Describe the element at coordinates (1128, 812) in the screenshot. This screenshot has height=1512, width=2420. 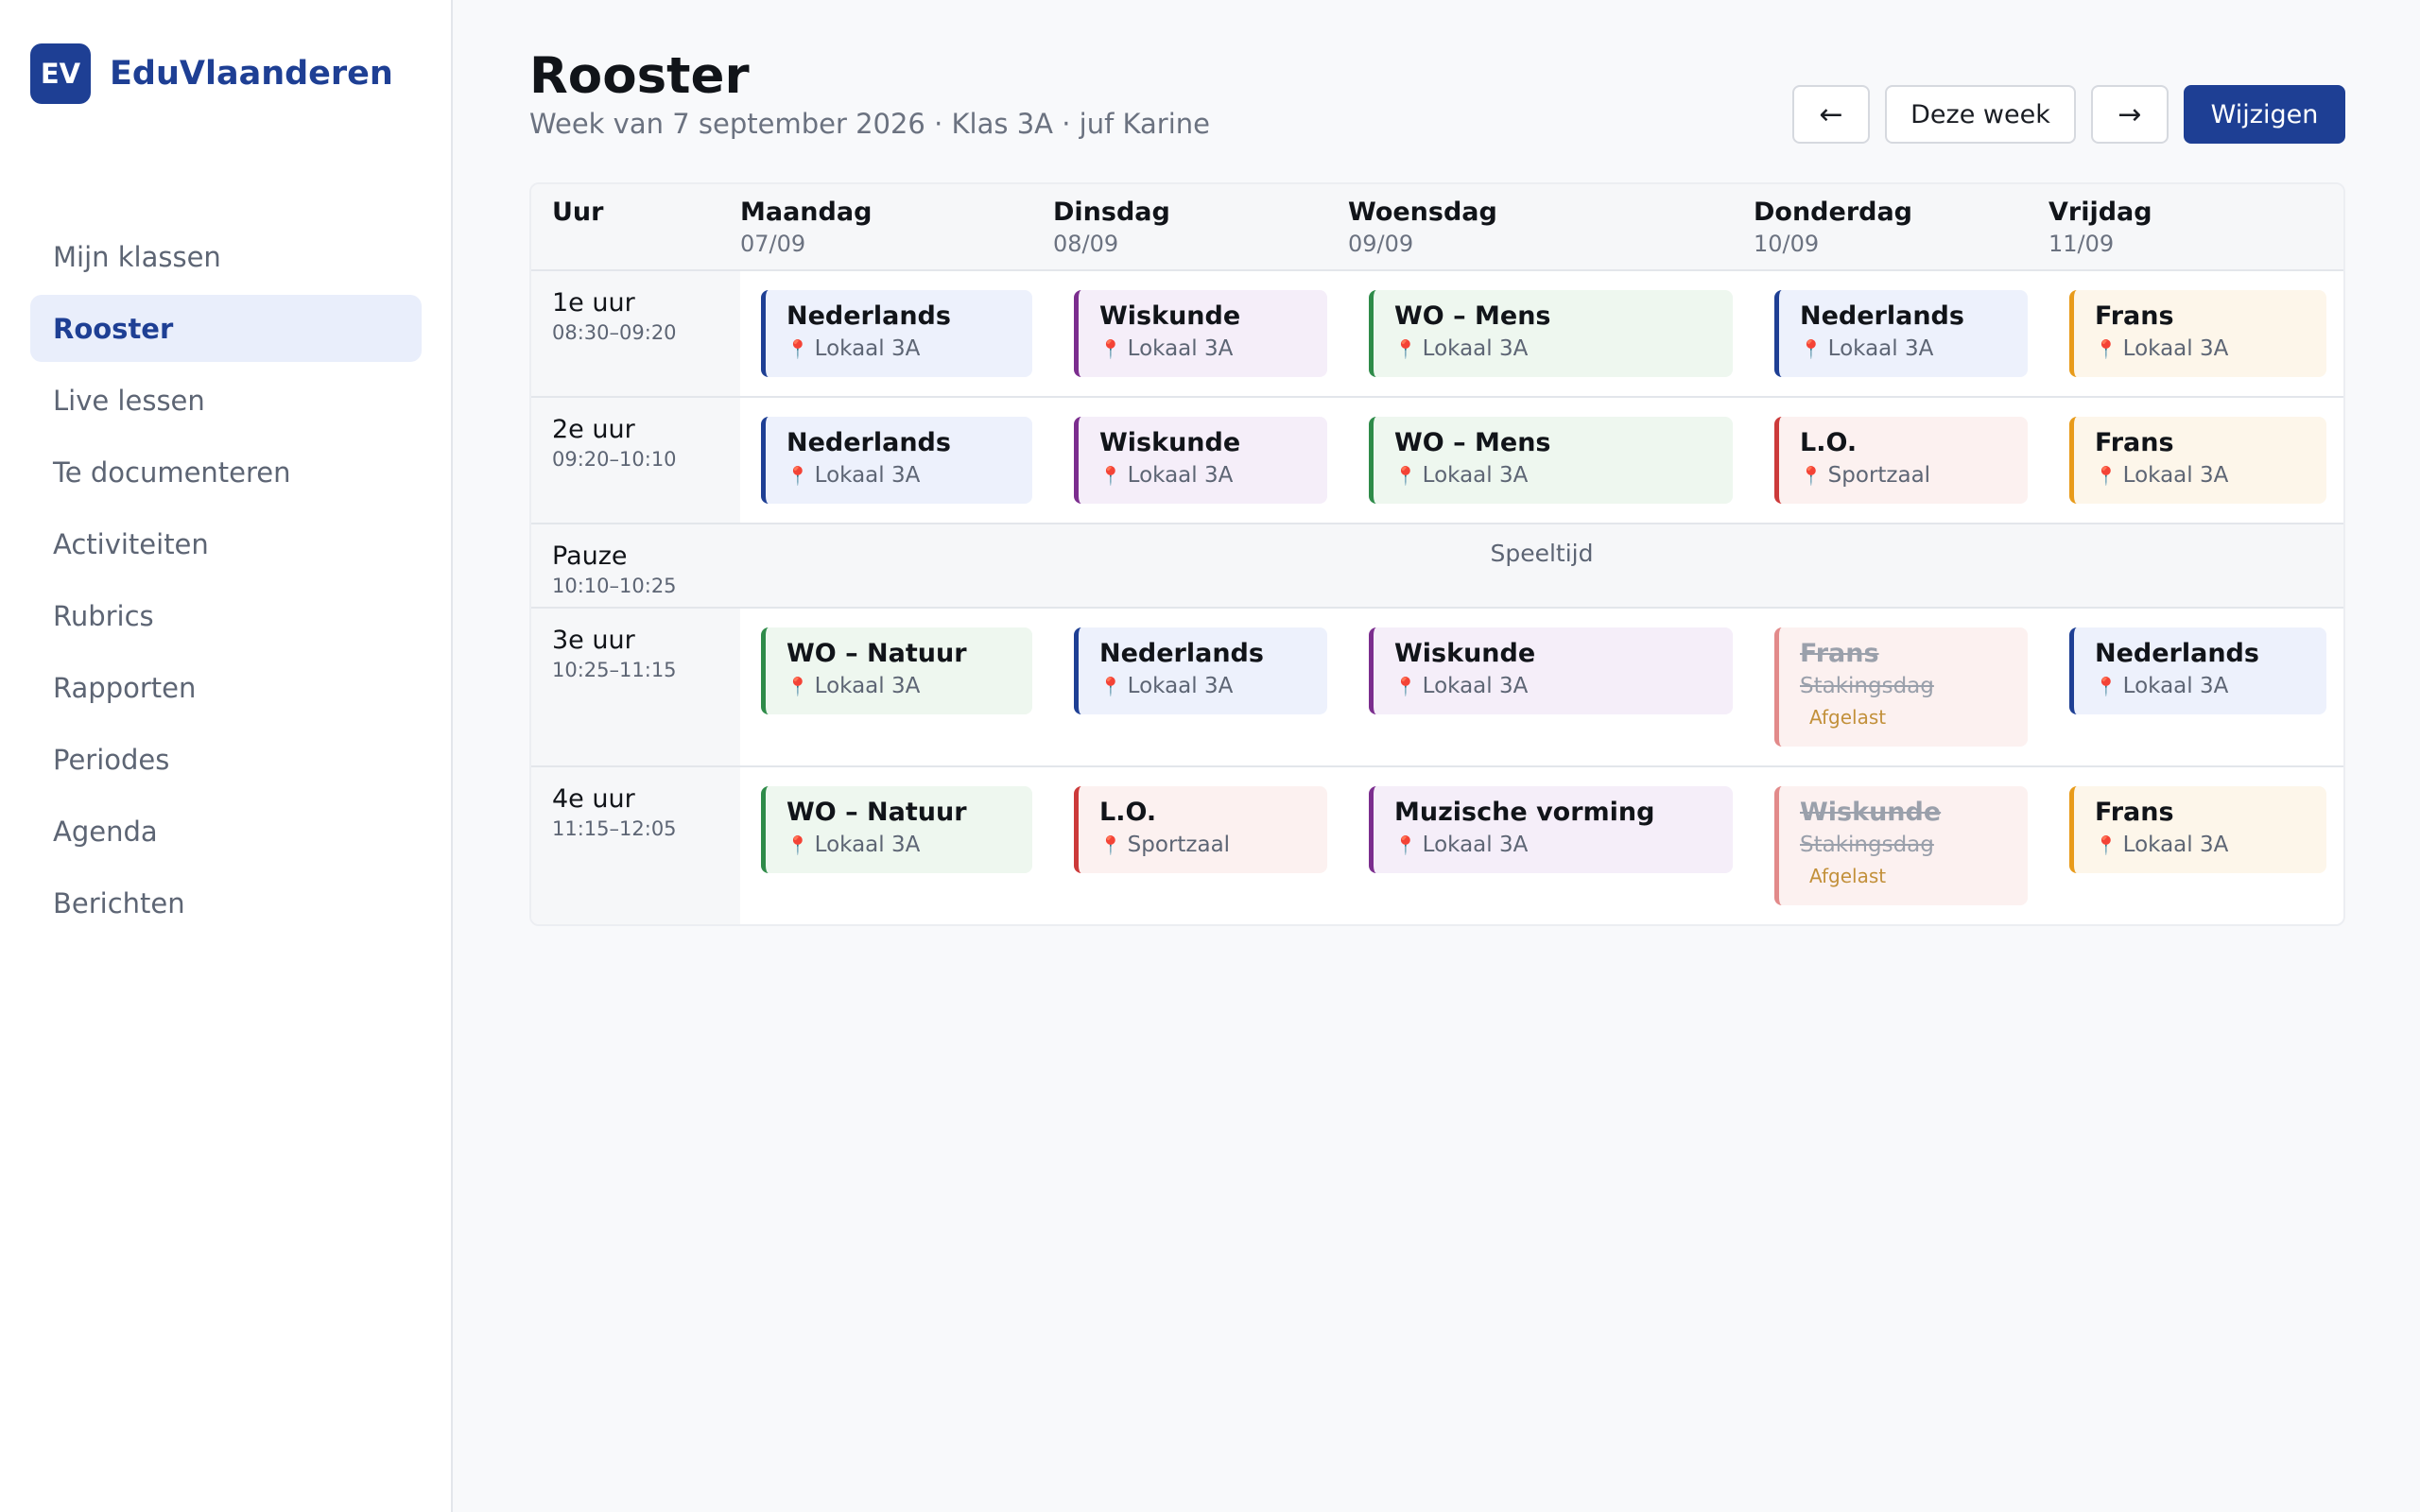
I see `lesson-subject: L.O.` at that location.